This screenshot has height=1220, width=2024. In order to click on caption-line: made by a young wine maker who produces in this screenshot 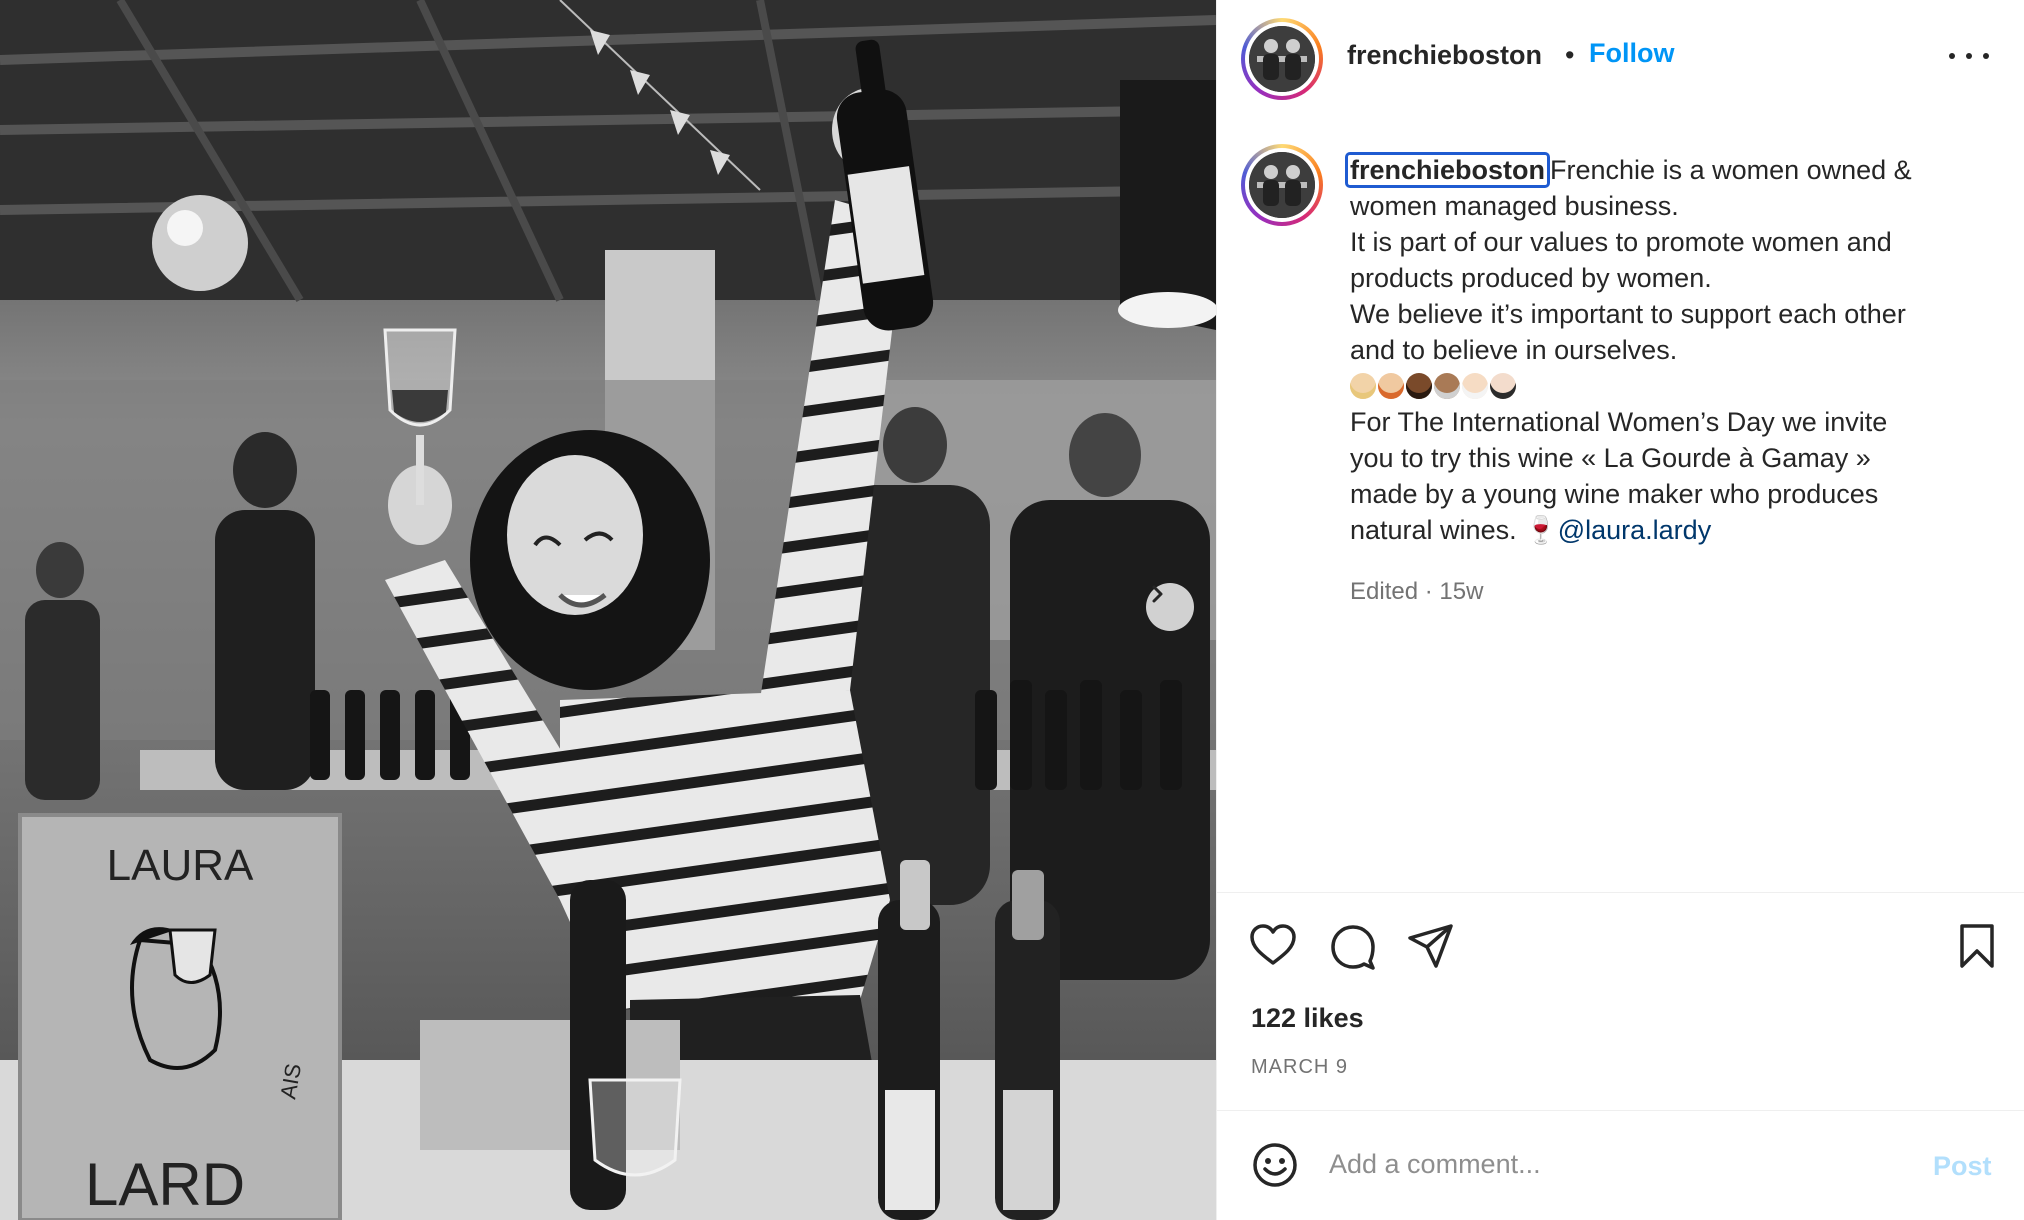, I will do `click(1614, 494)`.